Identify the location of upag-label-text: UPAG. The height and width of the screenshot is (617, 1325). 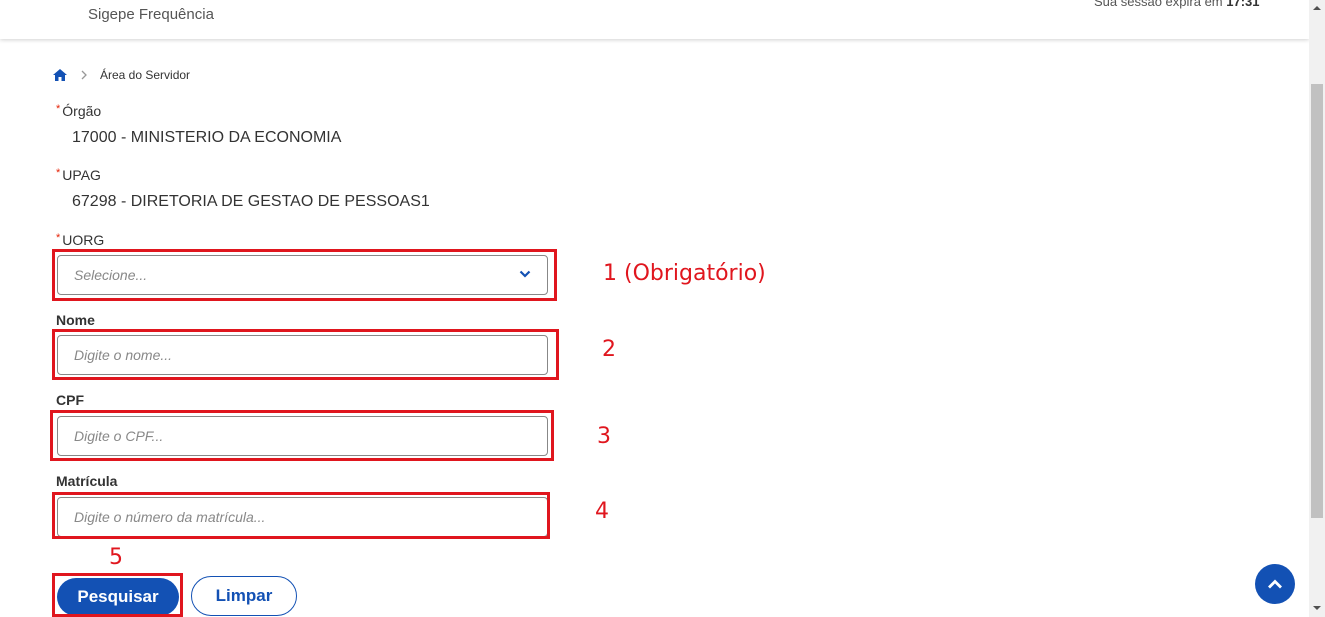
(81, 175).